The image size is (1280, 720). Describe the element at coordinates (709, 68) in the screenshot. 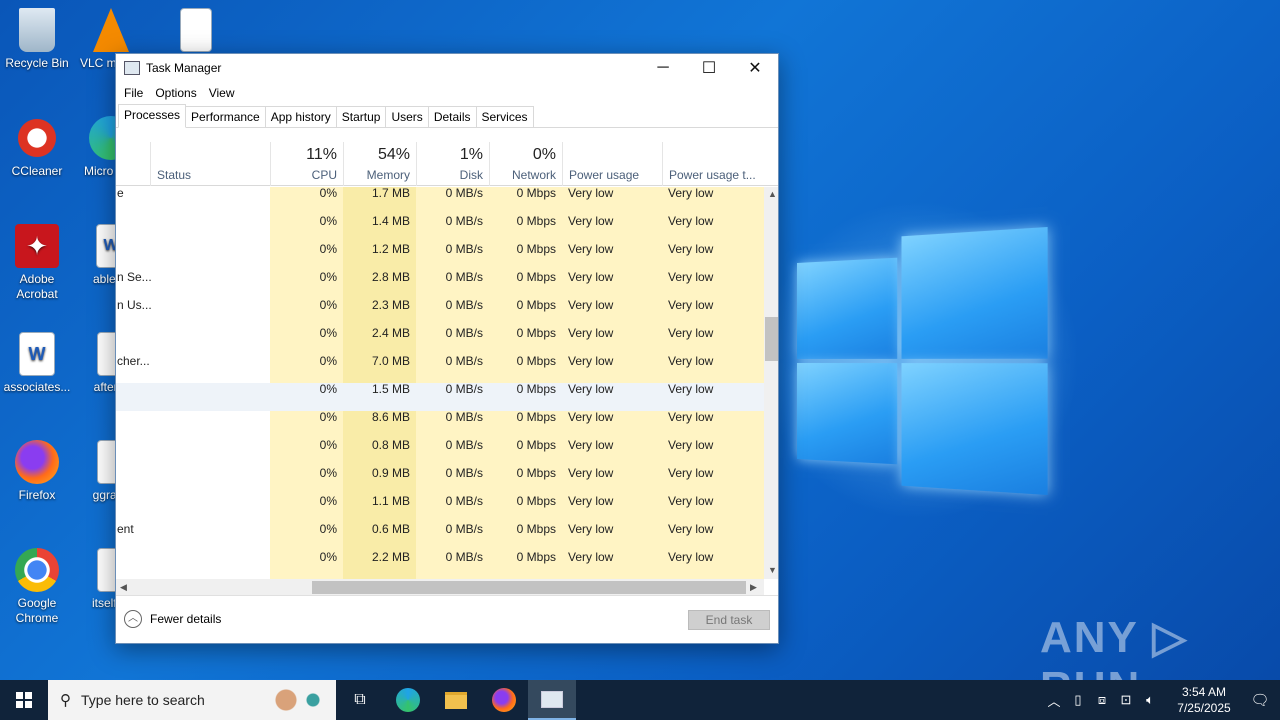

I see `maximize-button: ☐` at that location.